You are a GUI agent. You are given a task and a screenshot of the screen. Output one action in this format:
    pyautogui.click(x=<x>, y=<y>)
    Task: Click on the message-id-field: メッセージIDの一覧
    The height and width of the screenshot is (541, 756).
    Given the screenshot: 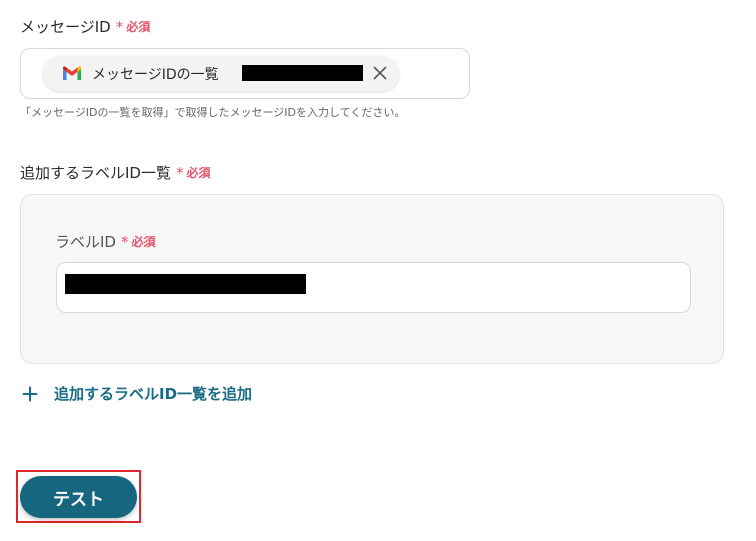 What is the action you would take?
    pyautogui.click(x=245, y=73)
    